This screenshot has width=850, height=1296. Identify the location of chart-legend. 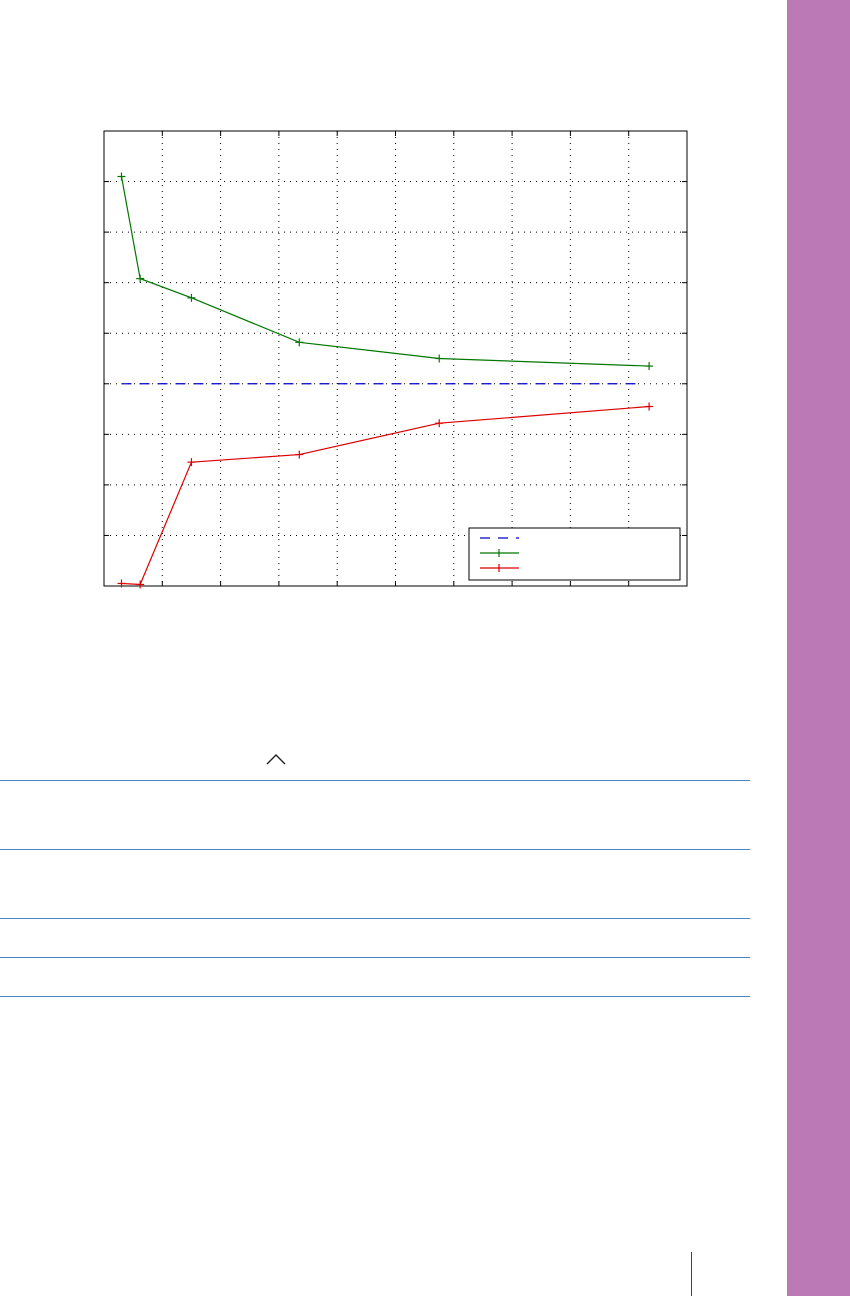
(574, 554).